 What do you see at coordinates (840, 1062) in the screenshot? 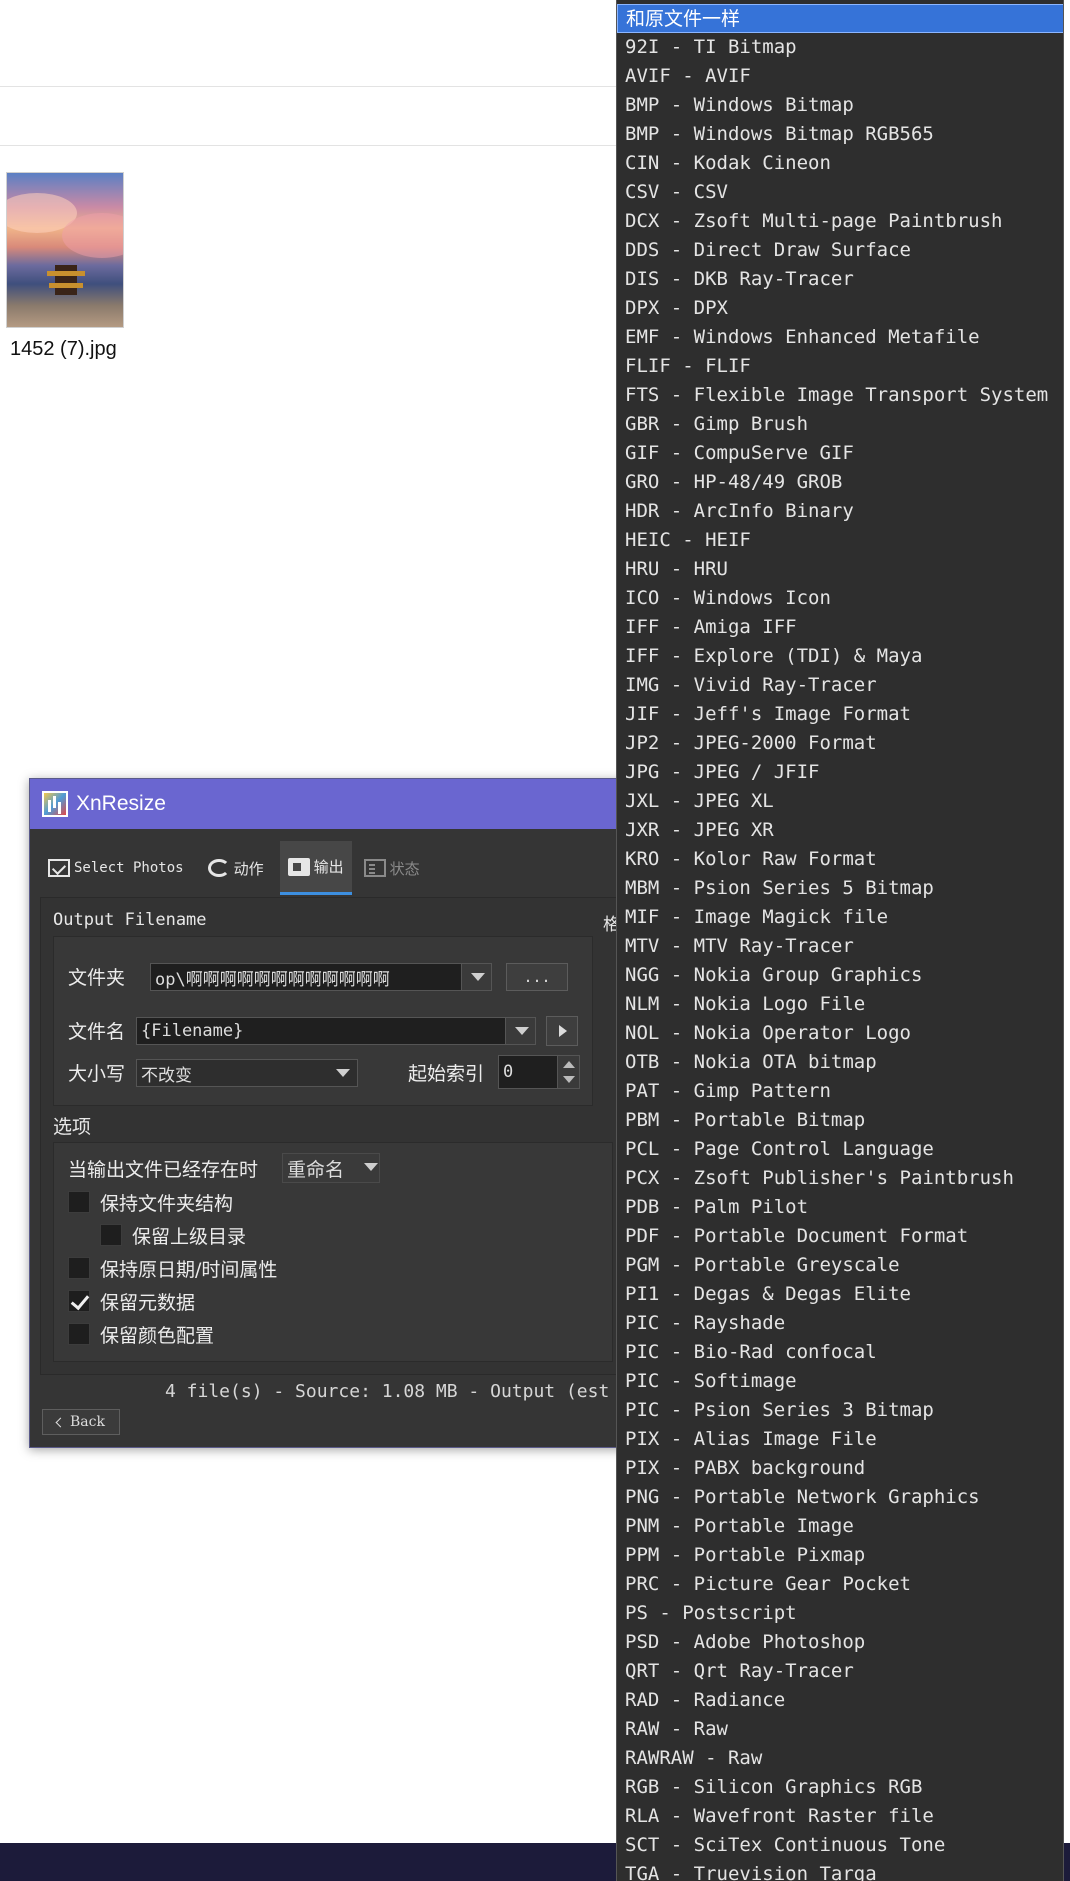
I see `format-option: OTB - Nokia OTA bitmap` at bounding box center [840, 1062].